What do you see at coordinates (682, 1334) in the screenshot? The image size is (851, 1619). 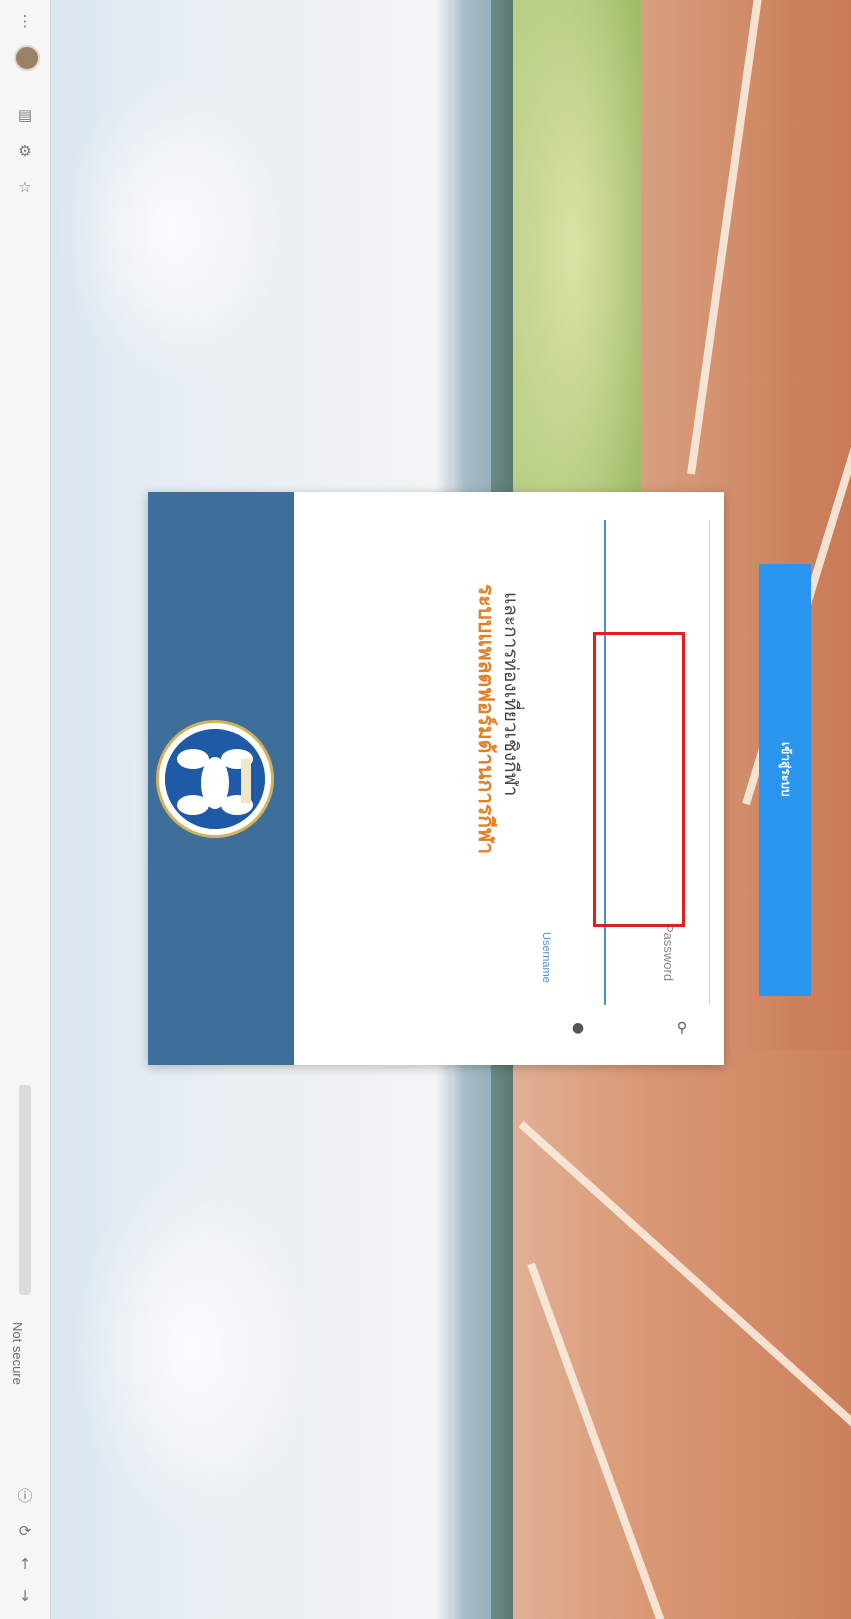 I see `running-track-lower` at bounding box center [682, 1334].